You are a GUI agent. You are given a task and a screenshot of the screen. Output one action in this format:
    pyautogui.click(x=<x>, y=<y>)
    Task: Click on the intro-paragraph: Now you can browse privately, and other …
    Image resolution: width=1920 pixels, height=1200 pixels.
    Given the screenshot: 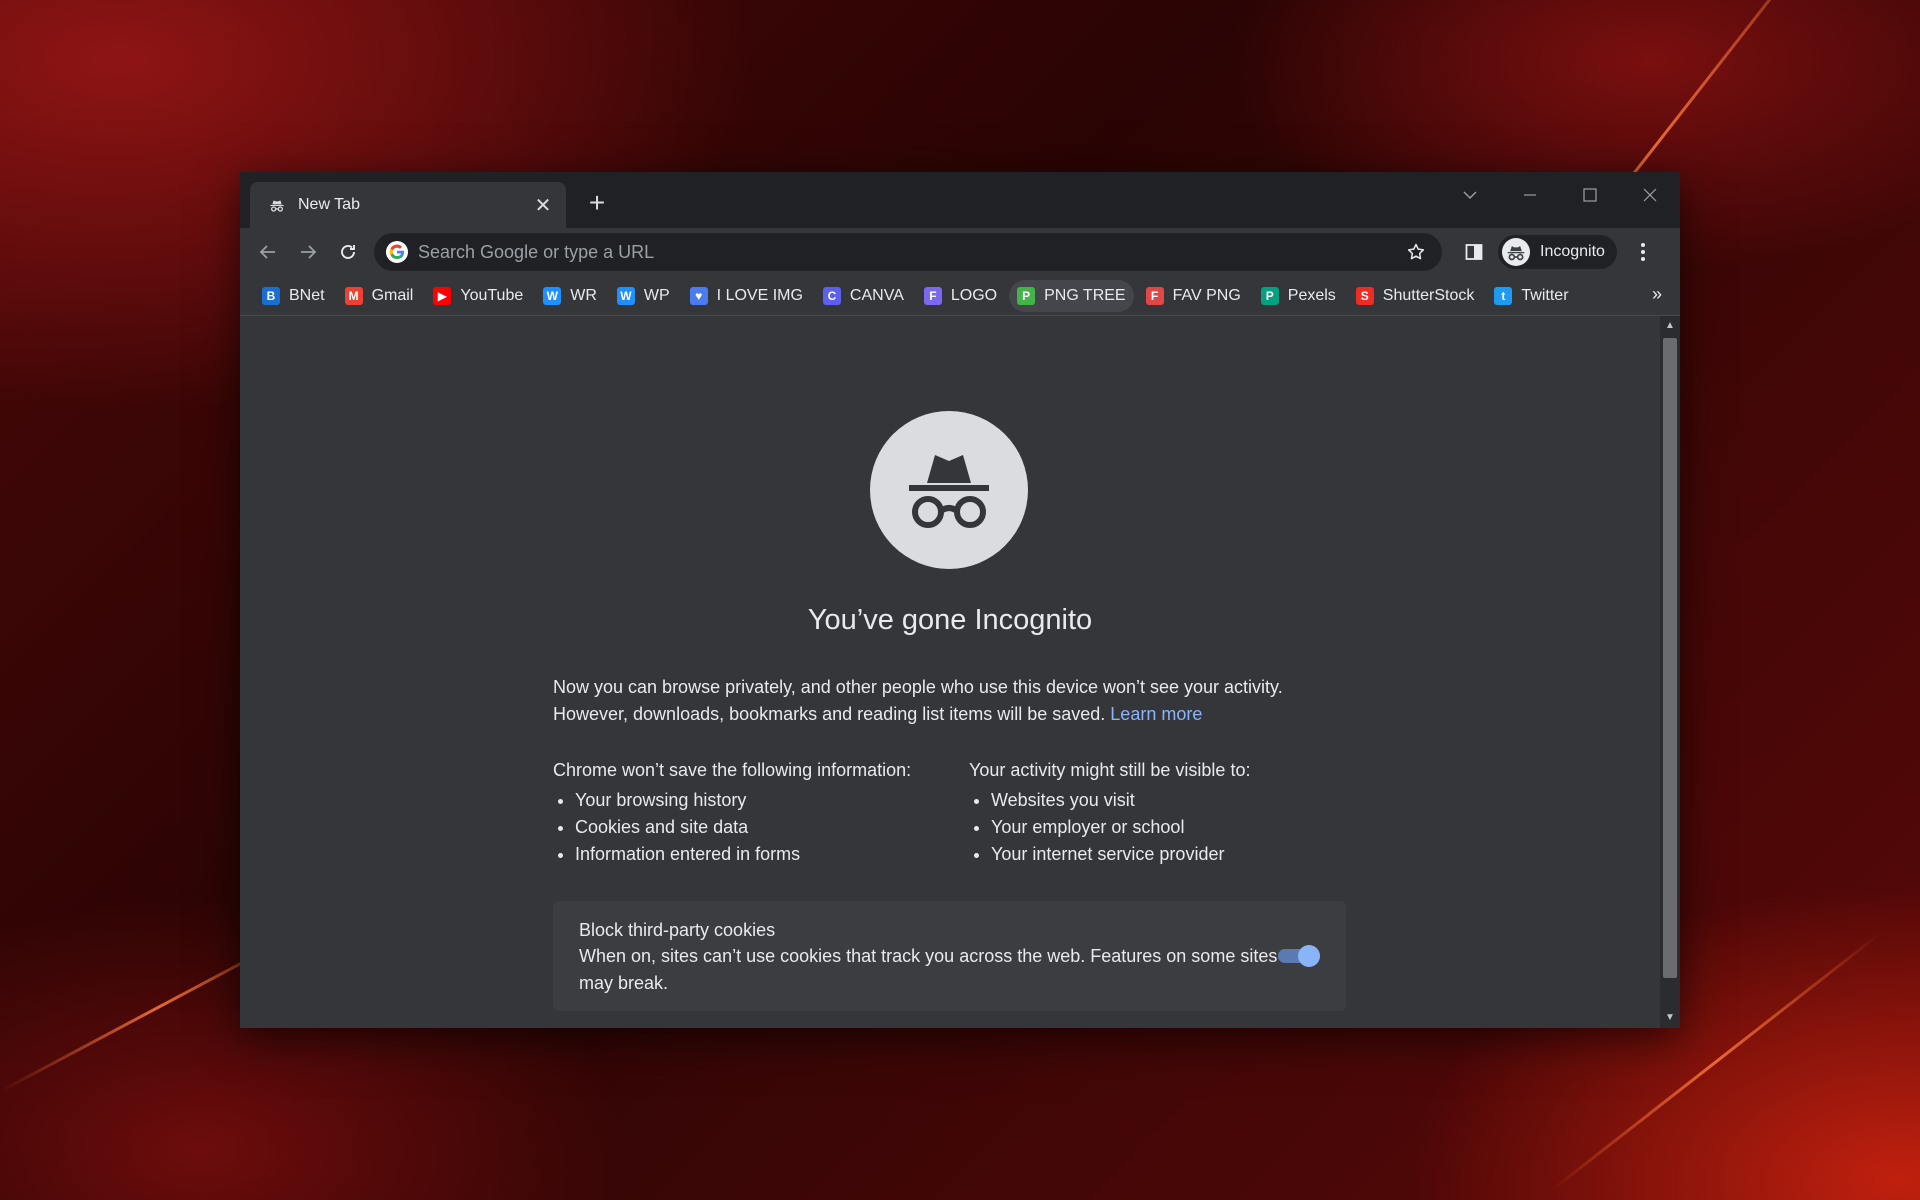 What is the action you would take?
    pyautogui.click(x=953, y=701)
    